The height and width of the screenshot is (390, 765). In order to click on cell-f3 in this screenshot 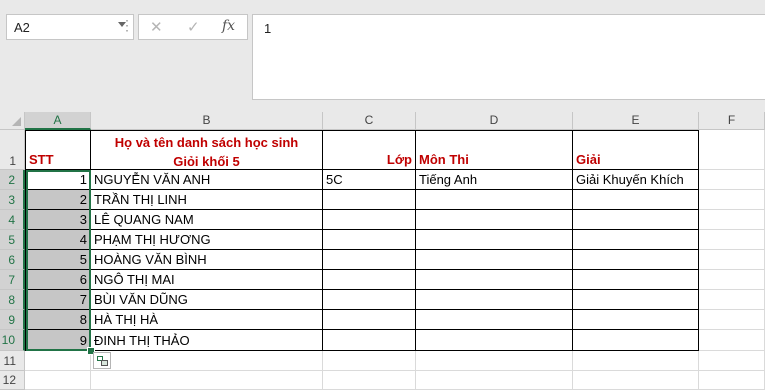, I will do `click(732, 200)`.